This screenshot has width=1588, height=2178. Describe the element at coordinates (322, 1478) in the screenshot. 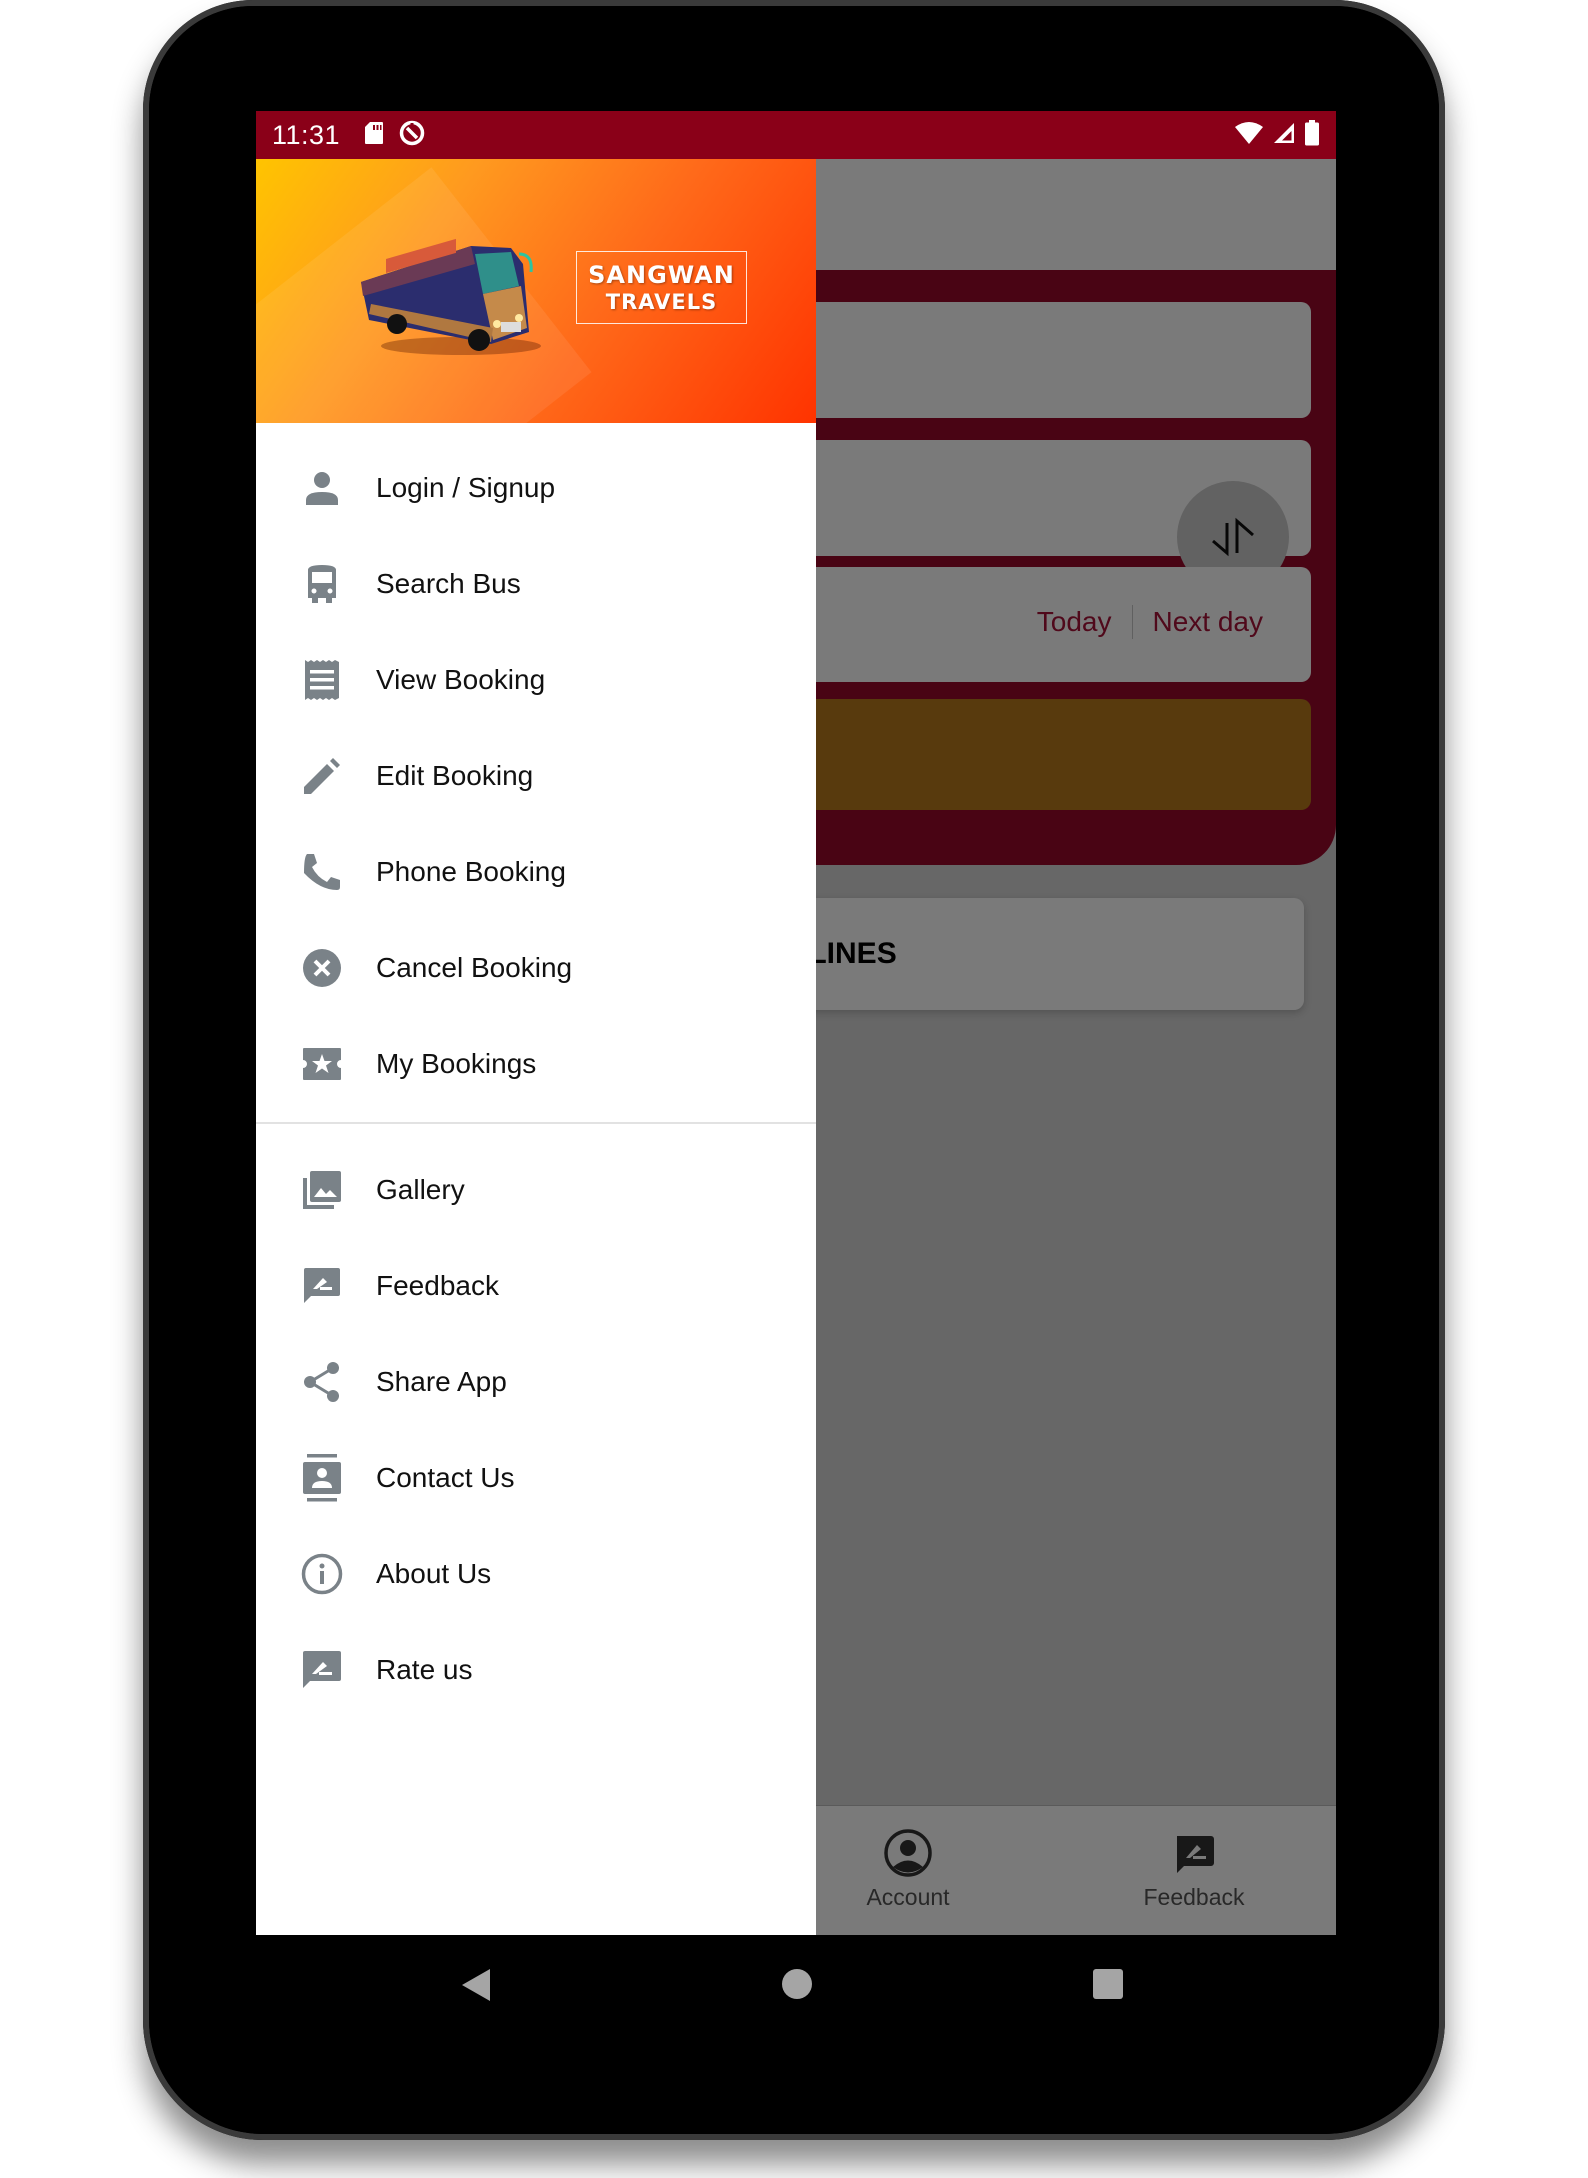

I see `contact-card-icon` at that location.